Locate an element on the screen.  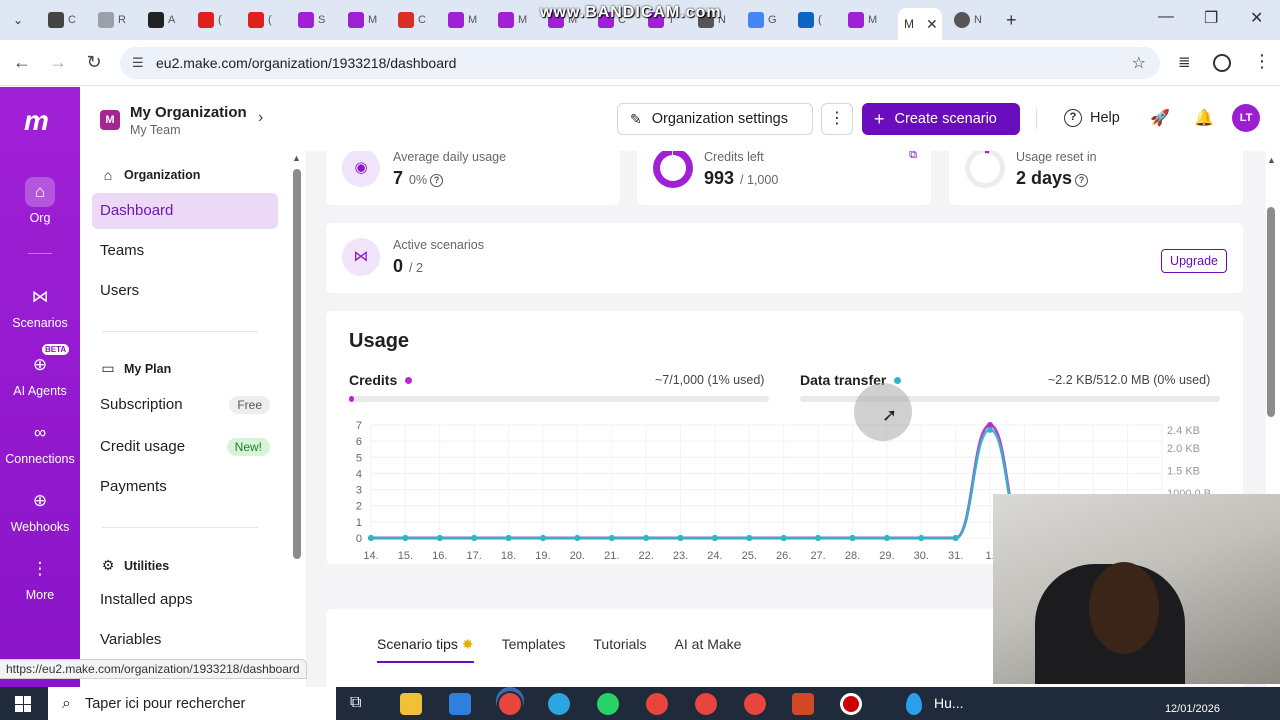
rail-divider is located at coordinates (40, 253).